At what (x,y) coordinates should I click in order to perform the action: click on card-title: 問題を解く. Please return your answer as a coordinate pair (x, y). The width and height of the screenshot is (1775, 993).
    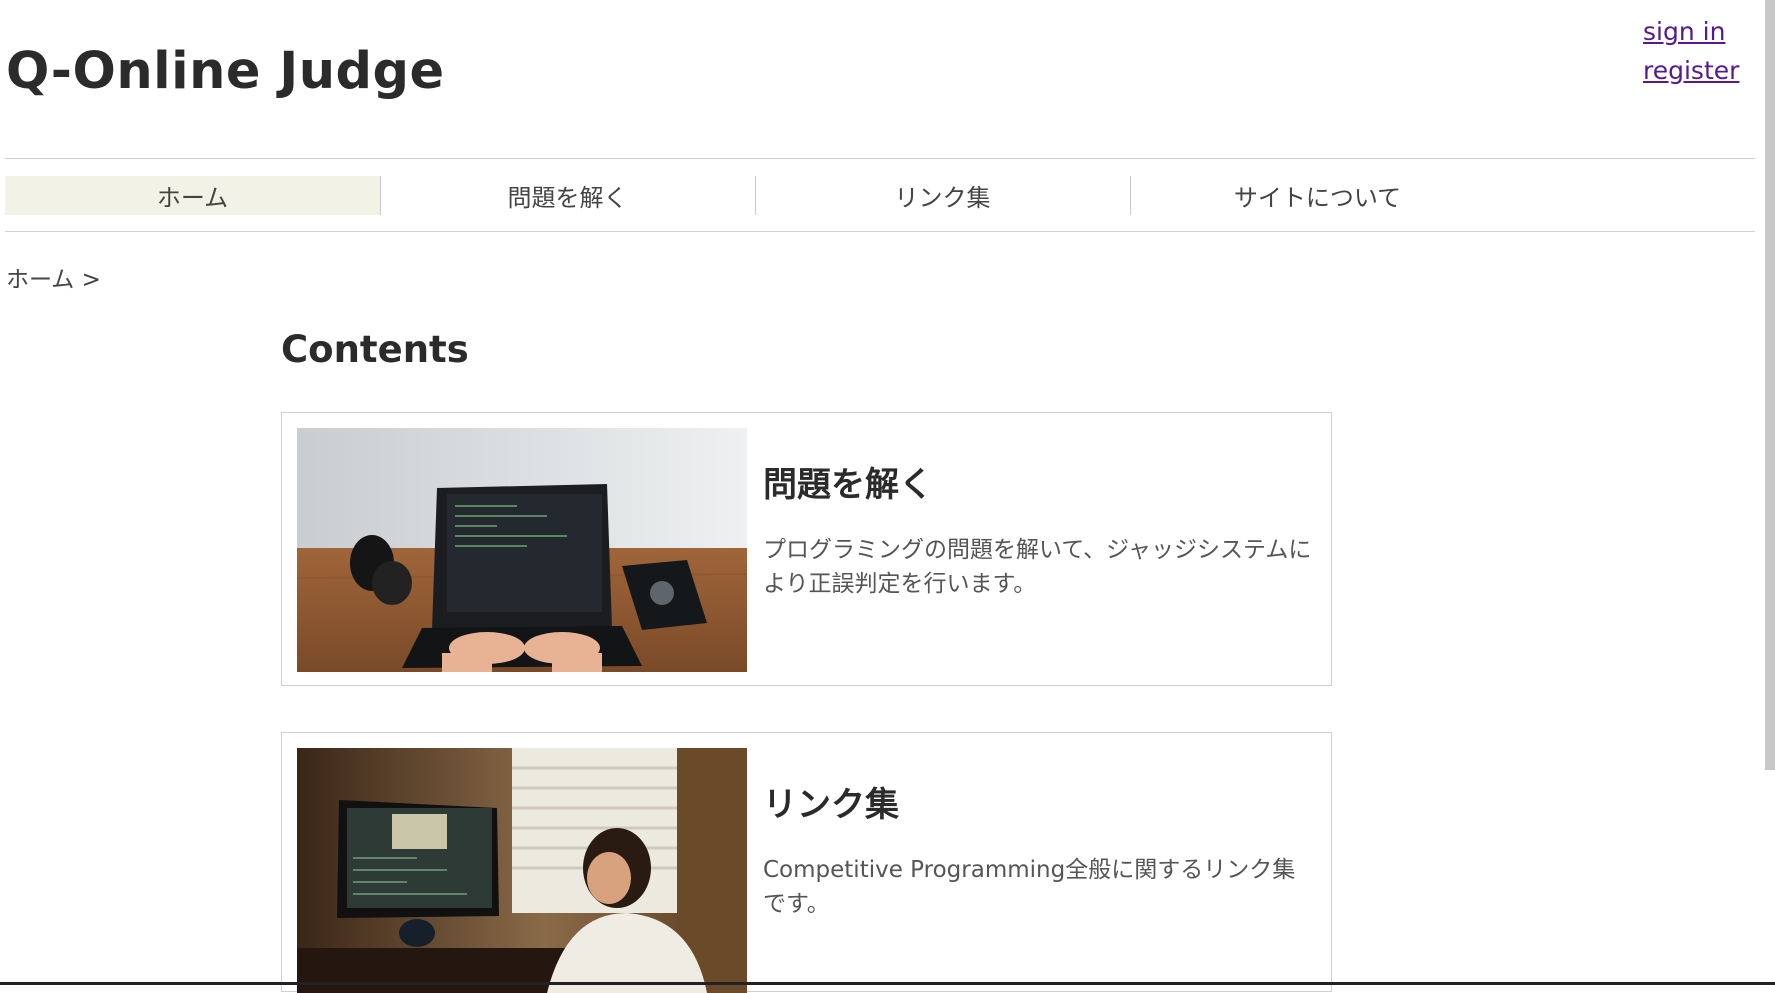
    Looking at the image, I should click on (848, 481).